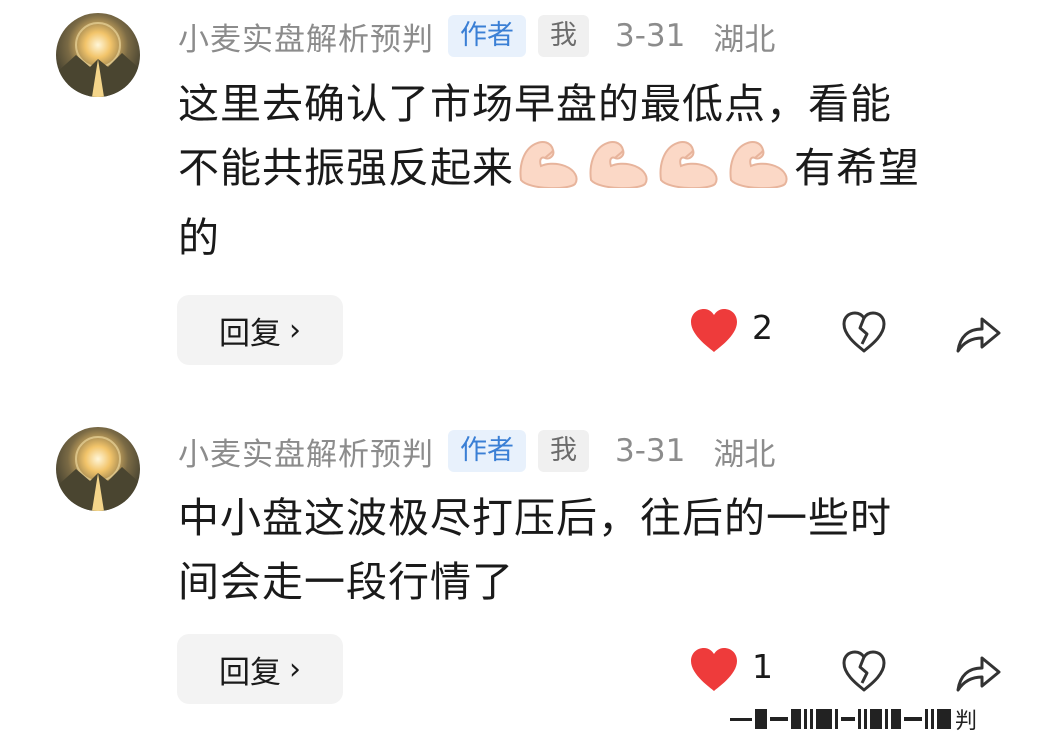  What do you see at coordinates (650, 451) in the screenshot?
I see `comment-date: 3-31` at bounding box center [650, 451].